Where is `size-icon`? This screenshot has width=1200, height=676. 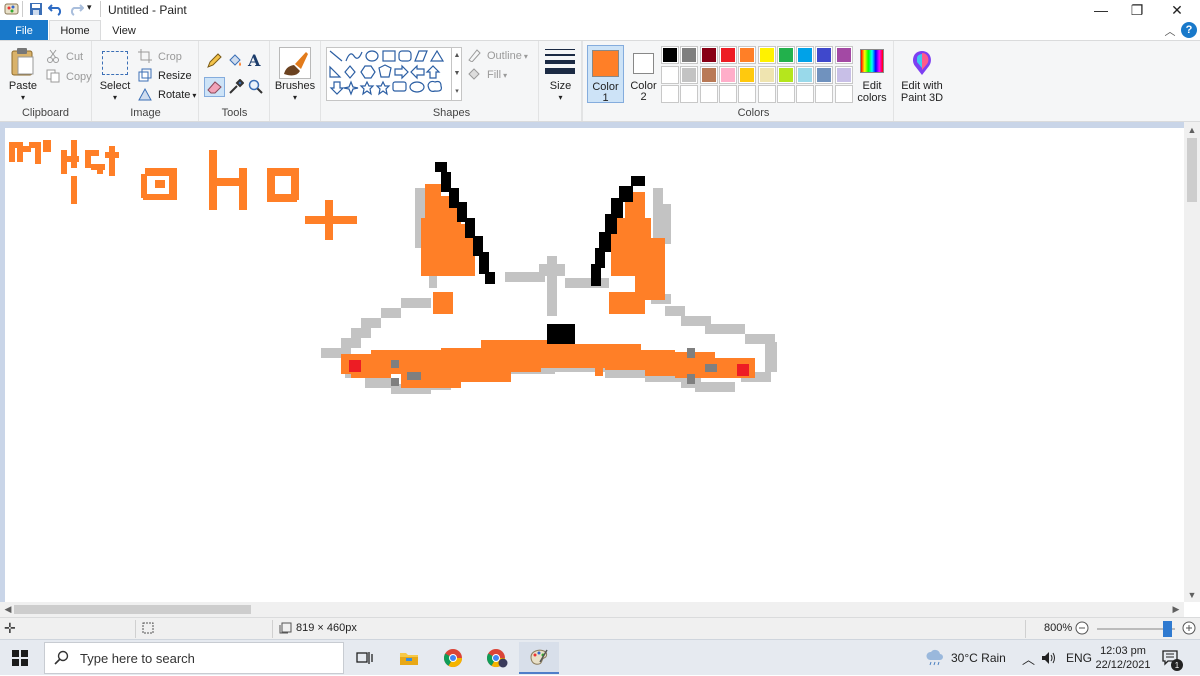 size-icon is located at coordinates (560, 62).